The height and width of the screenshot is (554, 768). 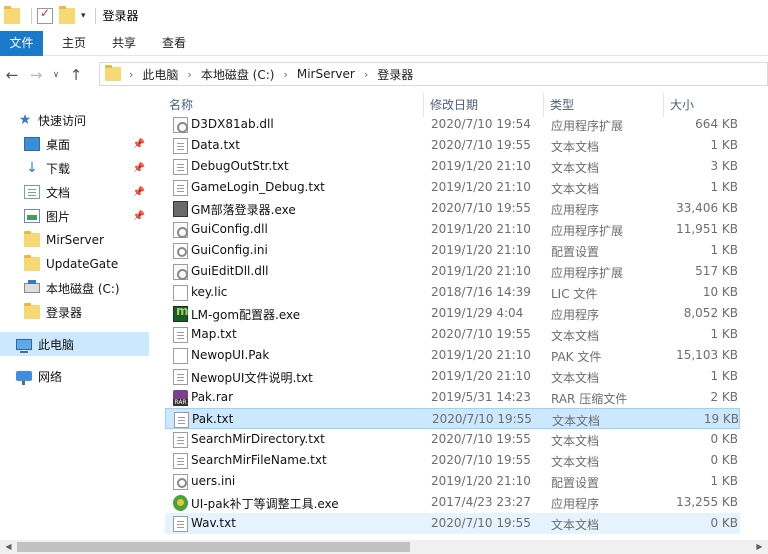 What do you see at coordinates (56, 344) in the screenshot?
I see `nav-label: 此电脑` at bounding box center [56, 344].